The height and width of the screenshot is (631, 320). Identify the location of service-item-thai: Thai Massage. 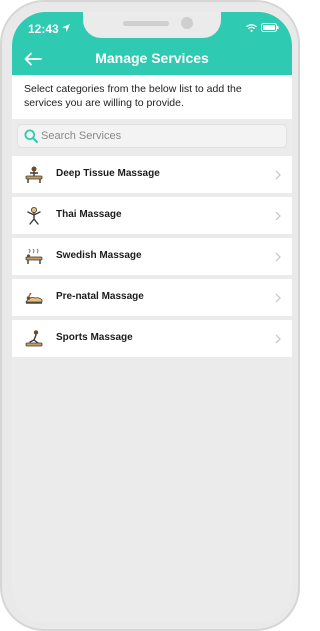
(152, 215).